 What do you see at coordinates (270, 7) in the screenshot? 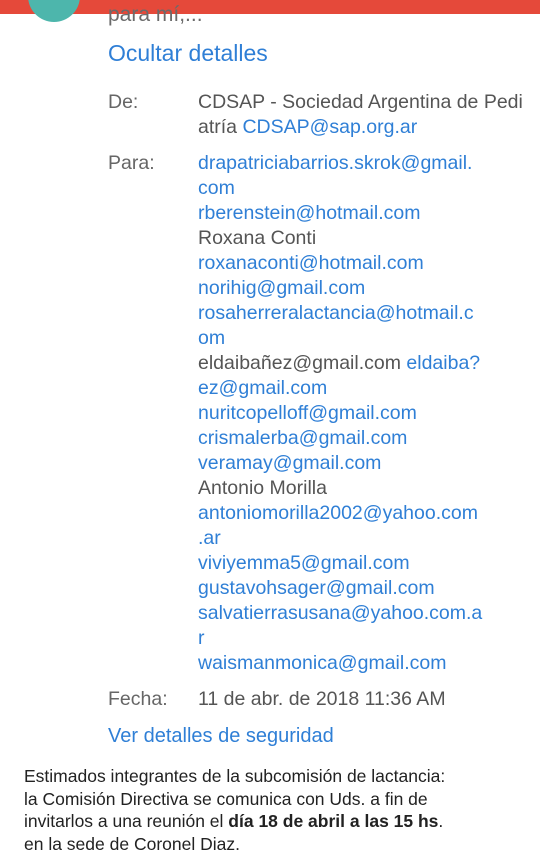
I see `top-accent-bar` at bounding box center [270, 7].